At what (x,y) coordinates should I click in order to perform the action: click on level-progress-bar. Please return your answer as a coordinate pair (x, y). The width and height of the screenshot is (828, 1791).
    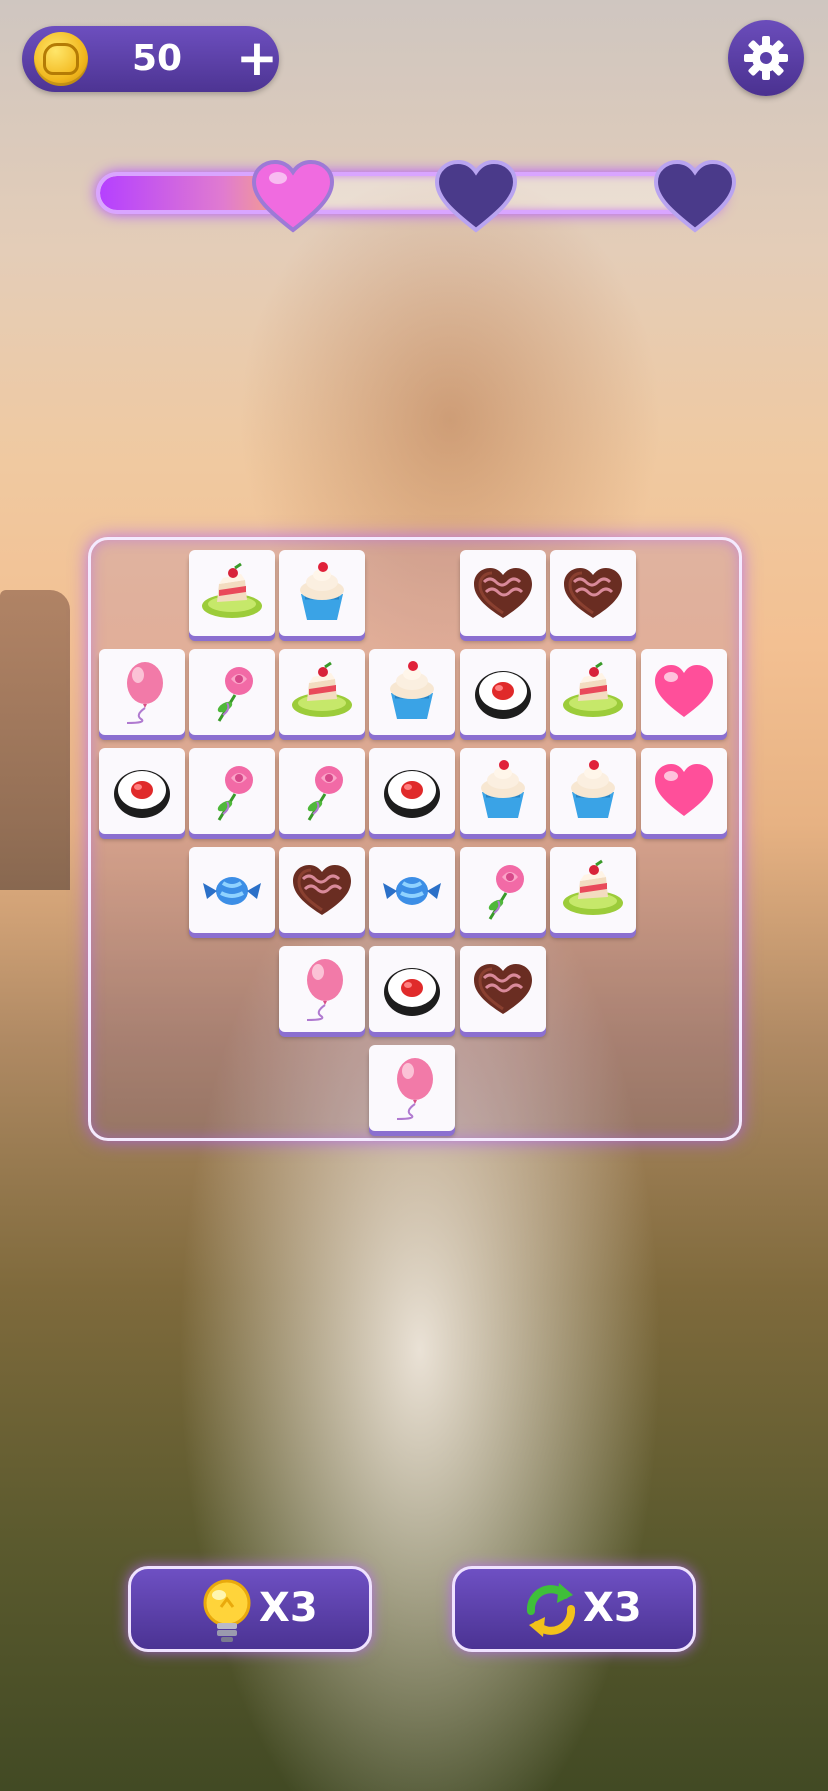
    Looking at the image, I should click on (410, 193).